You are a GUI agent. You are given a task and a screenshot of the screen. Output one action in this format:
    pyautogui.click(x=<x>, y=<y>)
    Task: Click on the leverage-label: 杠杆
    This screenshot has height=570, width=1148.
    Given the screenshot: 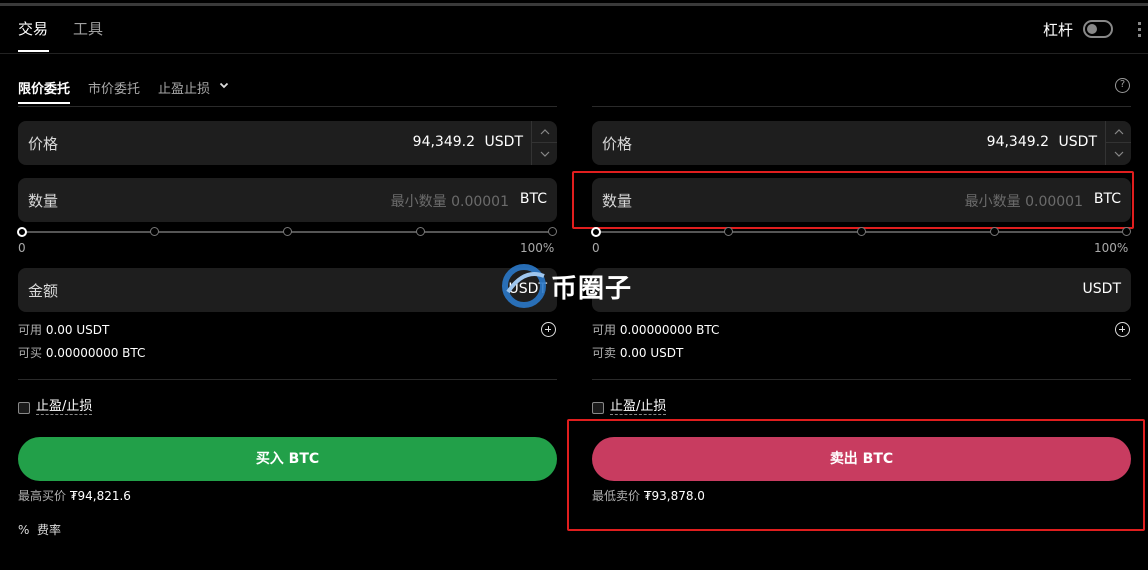 What is the action you would take?
    pyautogui.click(x=1058, y=30)
    